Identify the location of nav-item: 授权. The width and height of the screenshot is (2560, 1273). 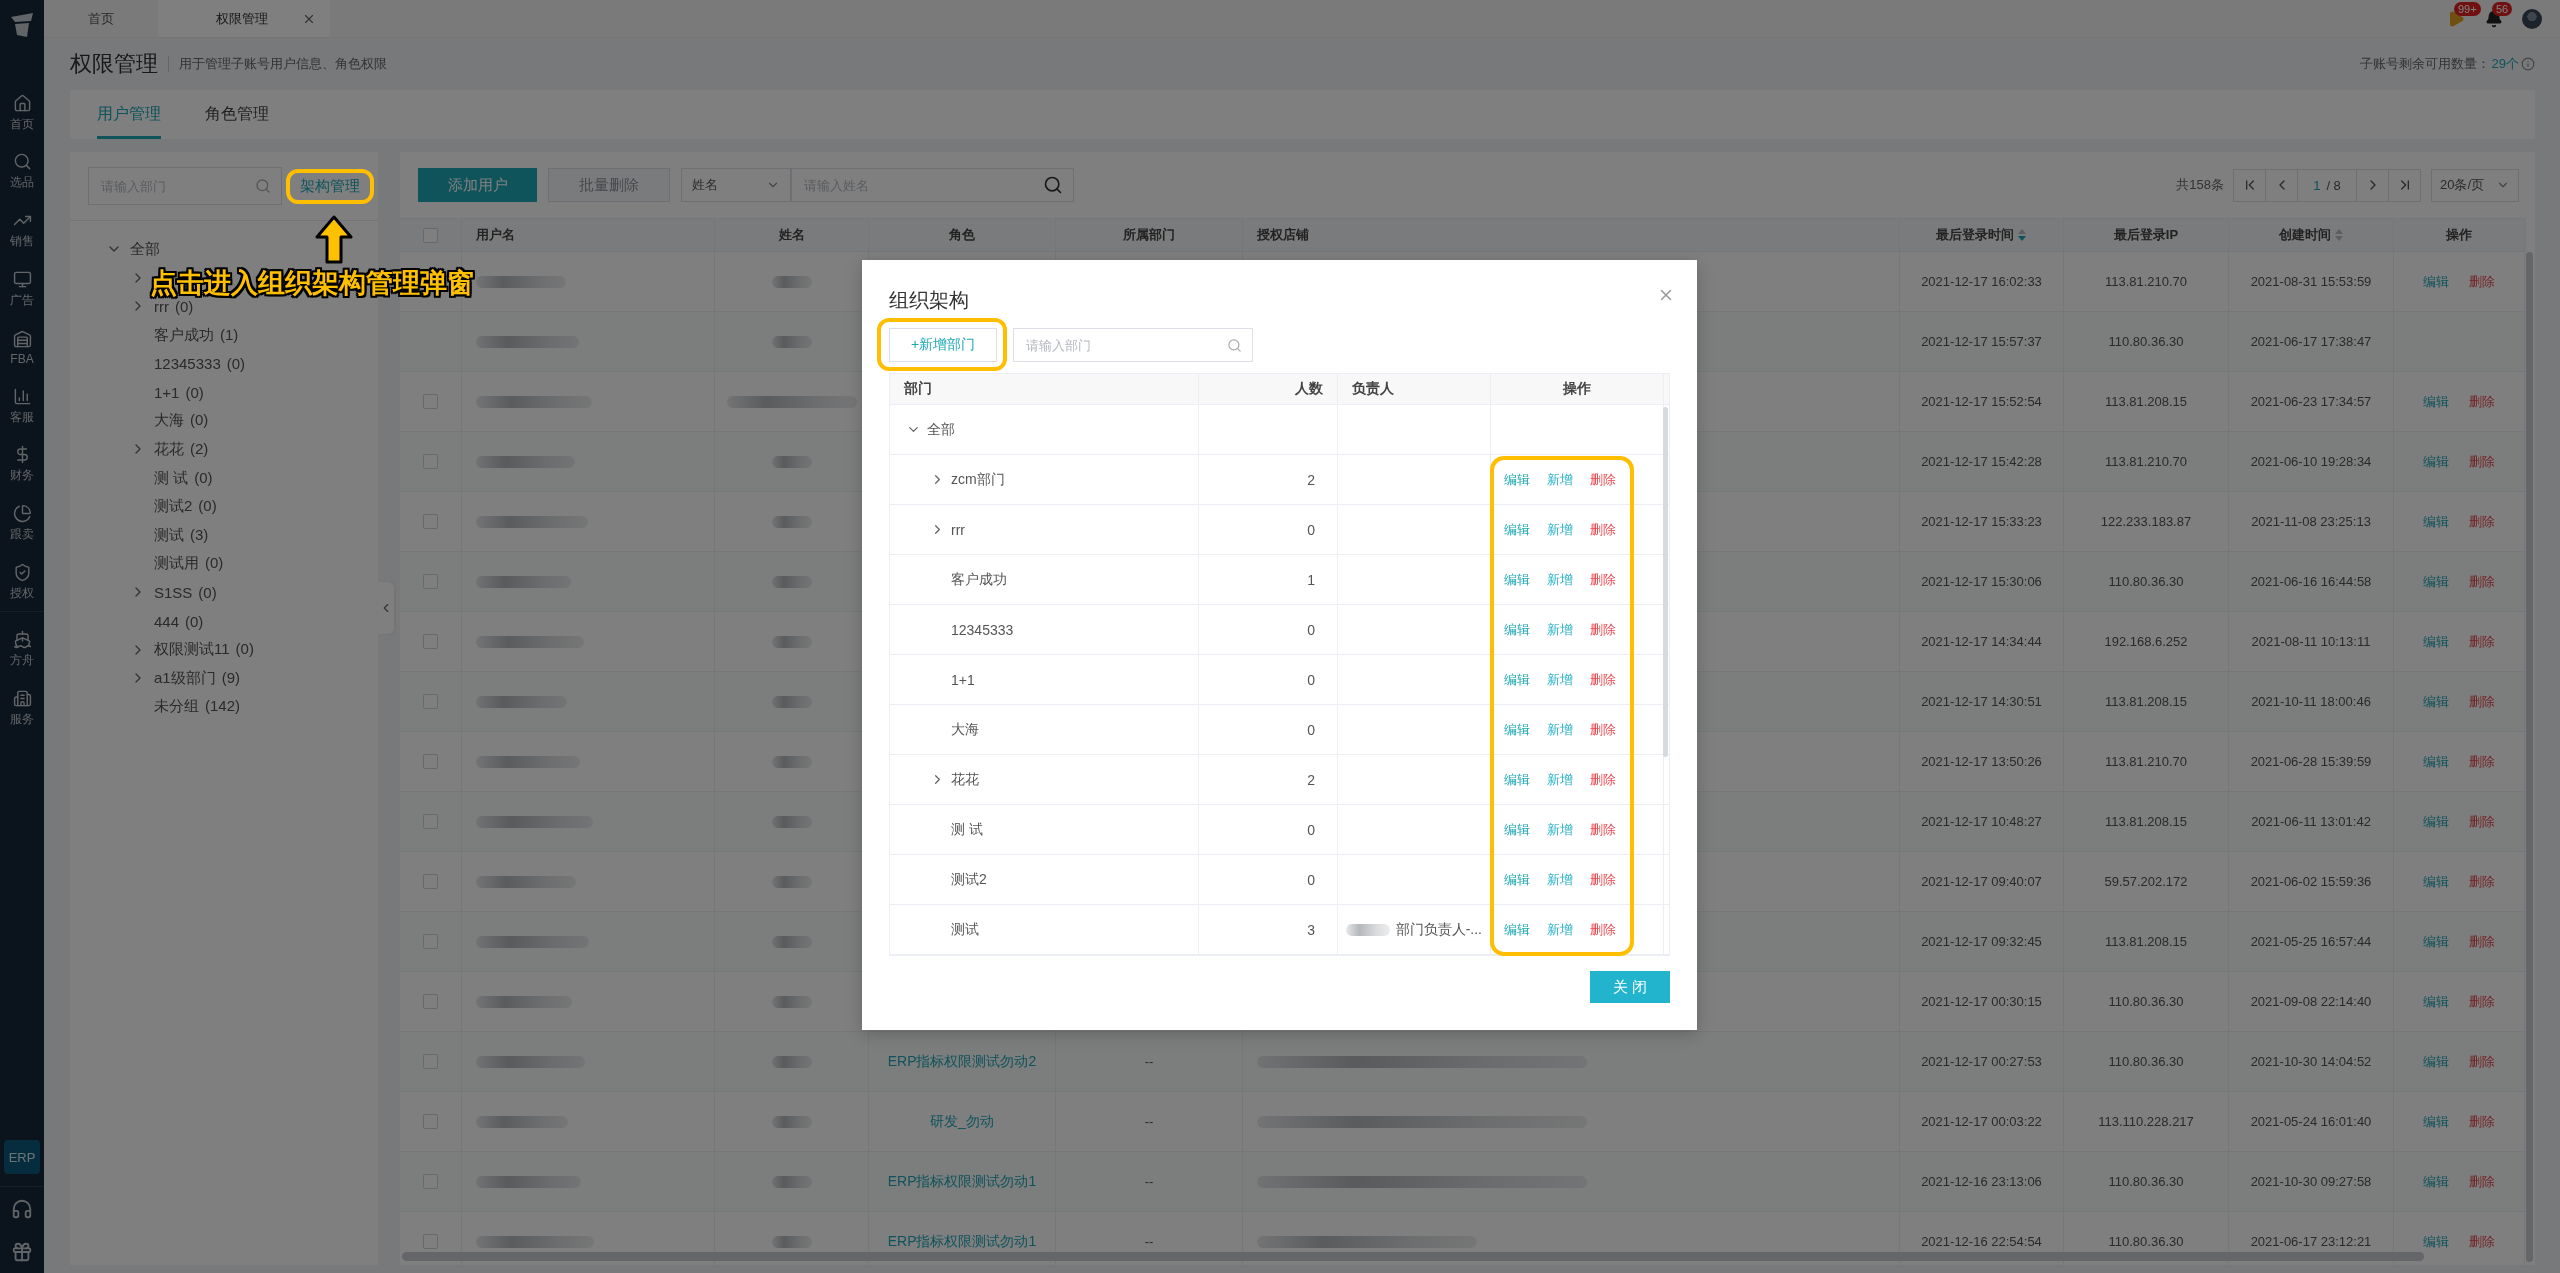
(22, 582).